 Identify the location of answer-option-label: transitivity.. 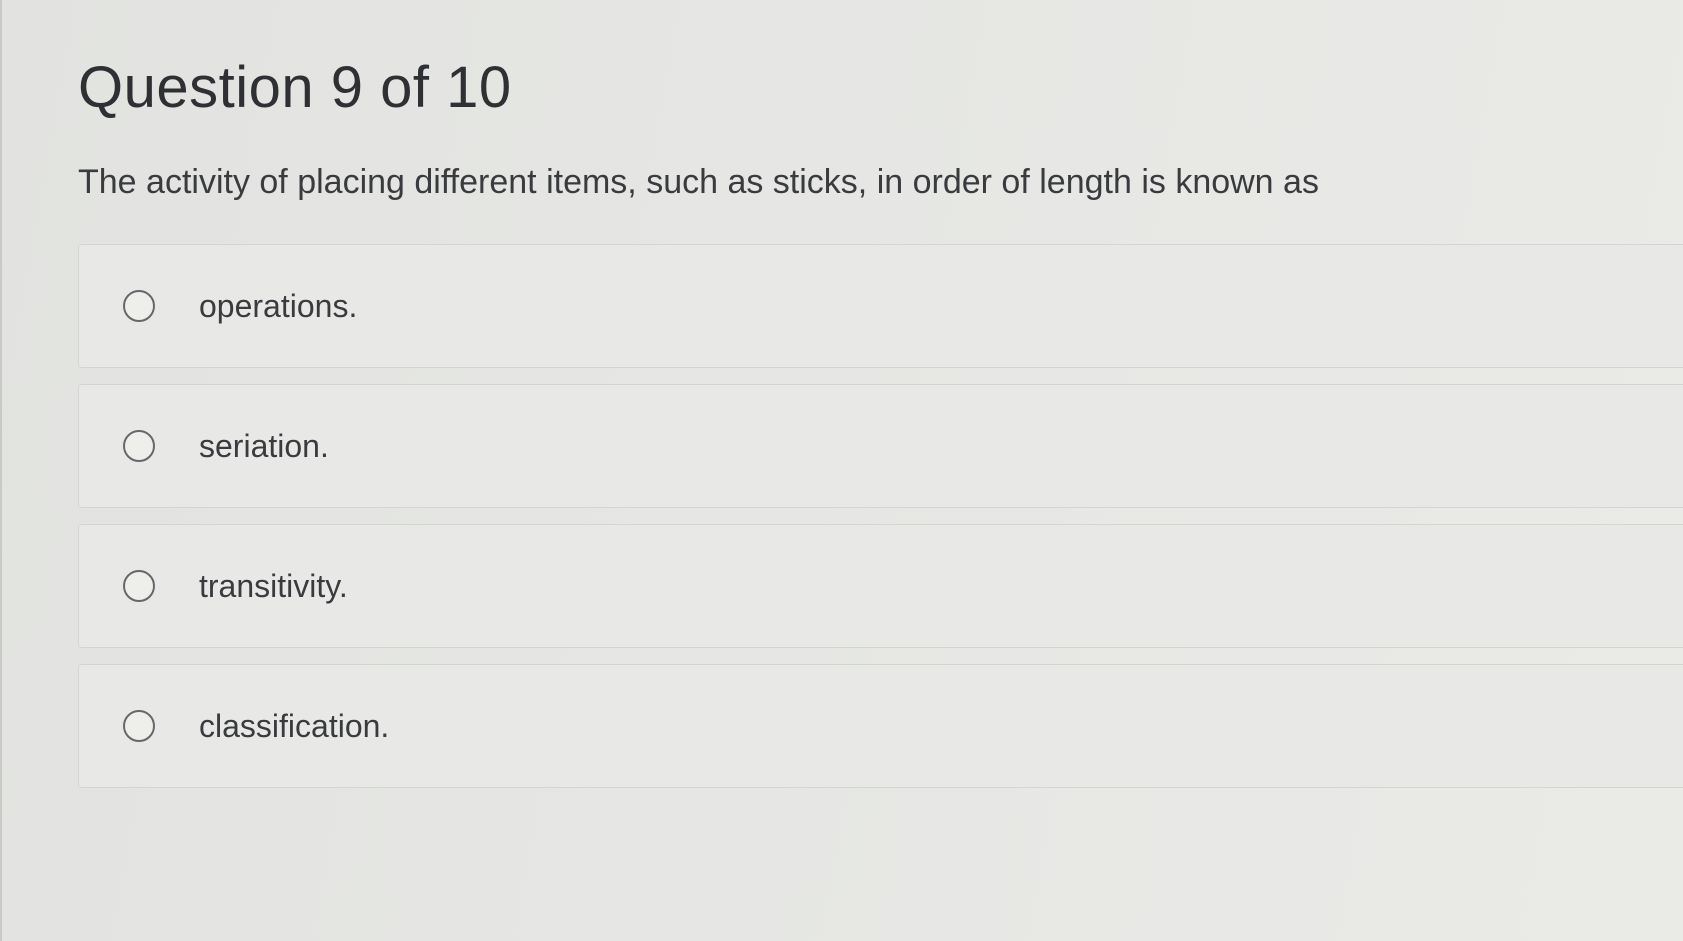
(273, 585).